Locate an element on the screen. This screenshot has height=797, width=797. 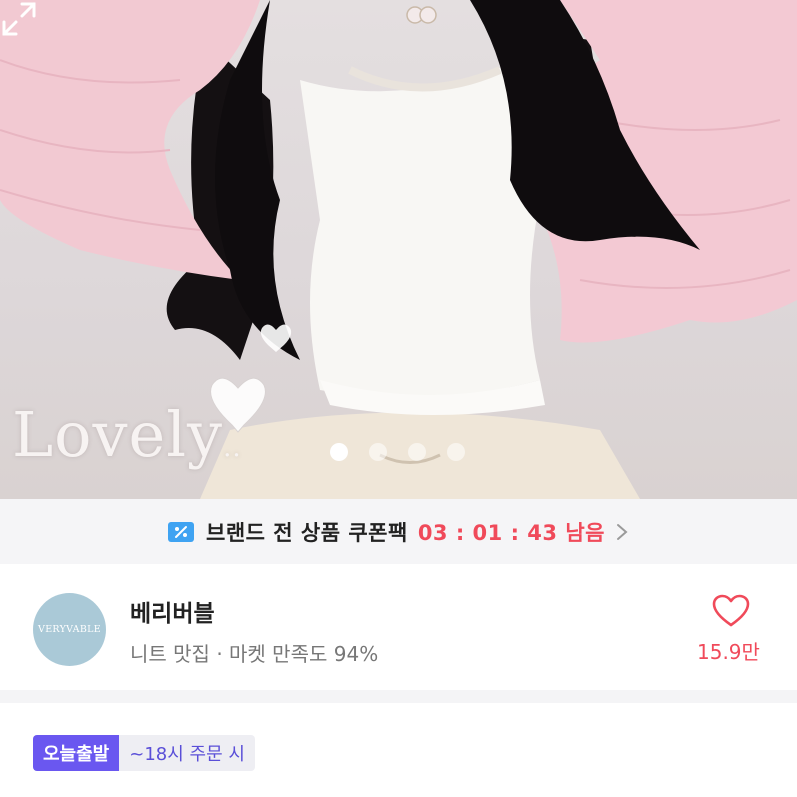
today-shipping-badge: 오늘출발 is located at coordinates (76, 753).